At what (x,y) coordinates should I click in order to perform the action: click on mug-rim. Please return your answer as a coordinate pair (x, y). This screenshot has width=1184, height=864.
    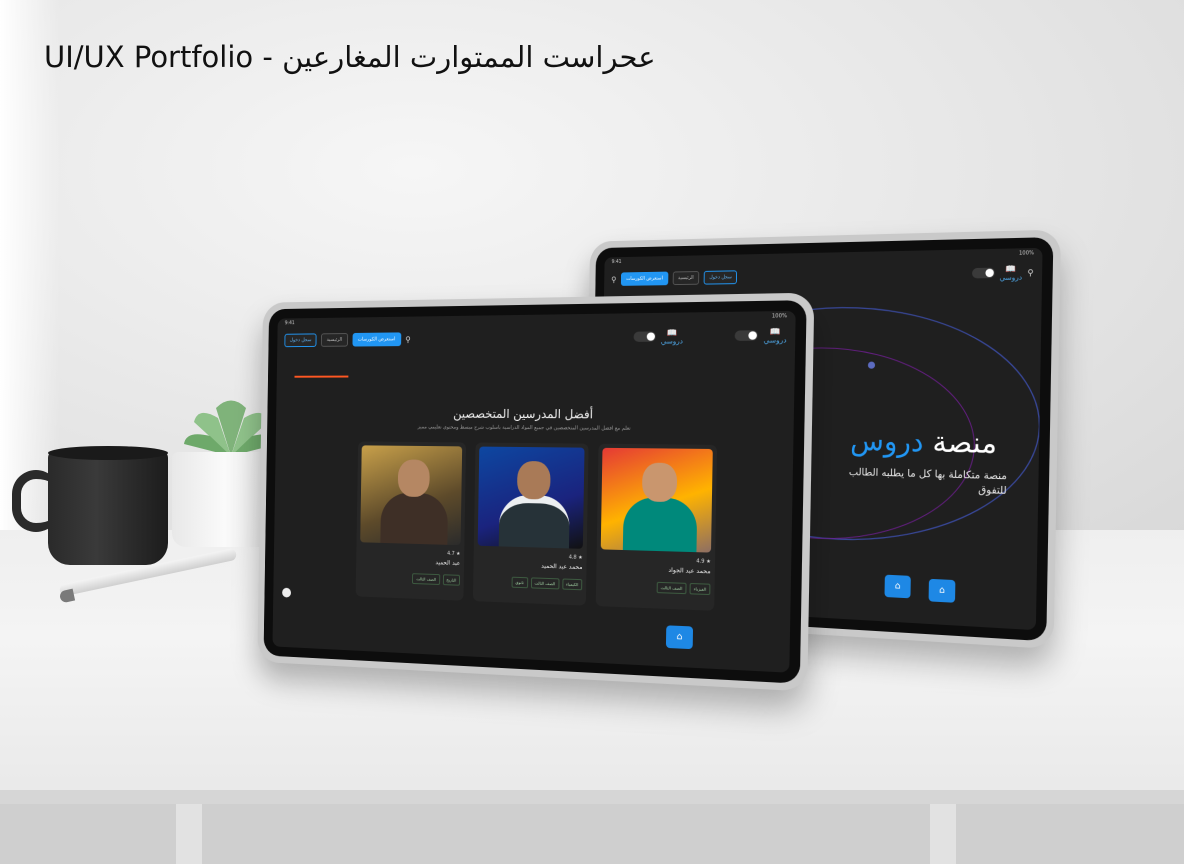
    Looking at the image, I should click on (108, 453).